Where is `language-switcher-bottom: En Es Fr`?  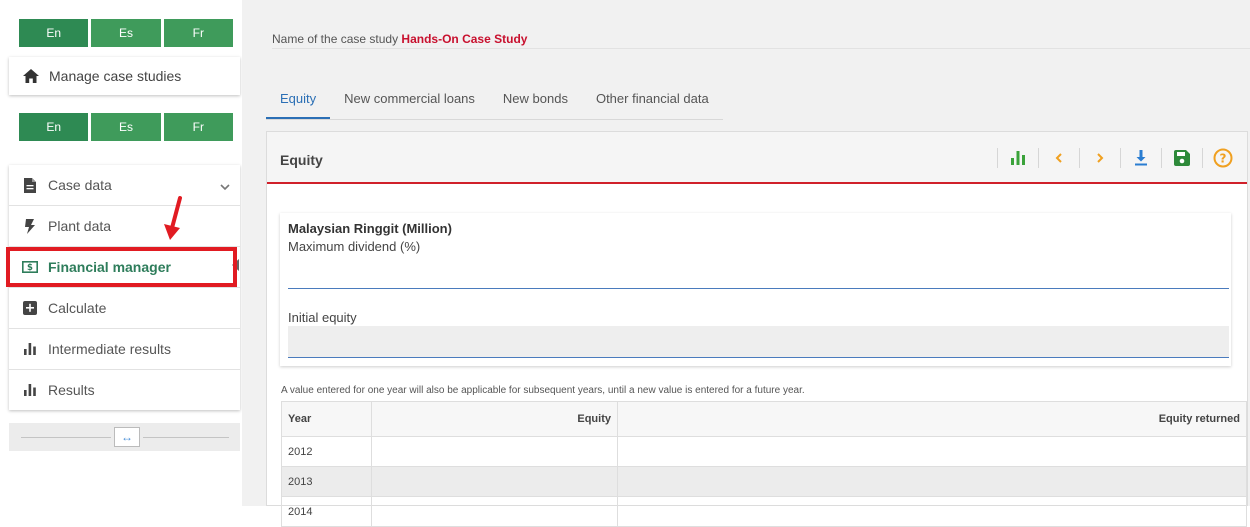
language-switcher-bottom: En Es Fr is located at coordinates (126, 127).